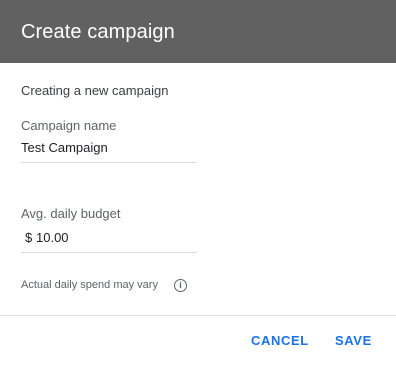 The height and width of the screenshot is (367, 396). What do you see at coordinates (89, 285) in the screenshot?
I see `spend-hint-text: Actual daily spend may vary` at bounding box center [89, 285].